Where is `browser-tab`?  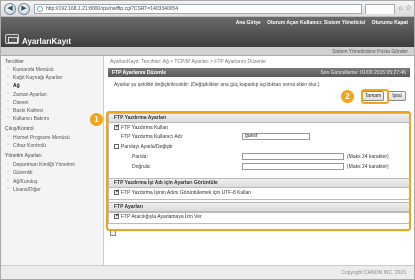 browser-tab is located at coordinates (380, 9).